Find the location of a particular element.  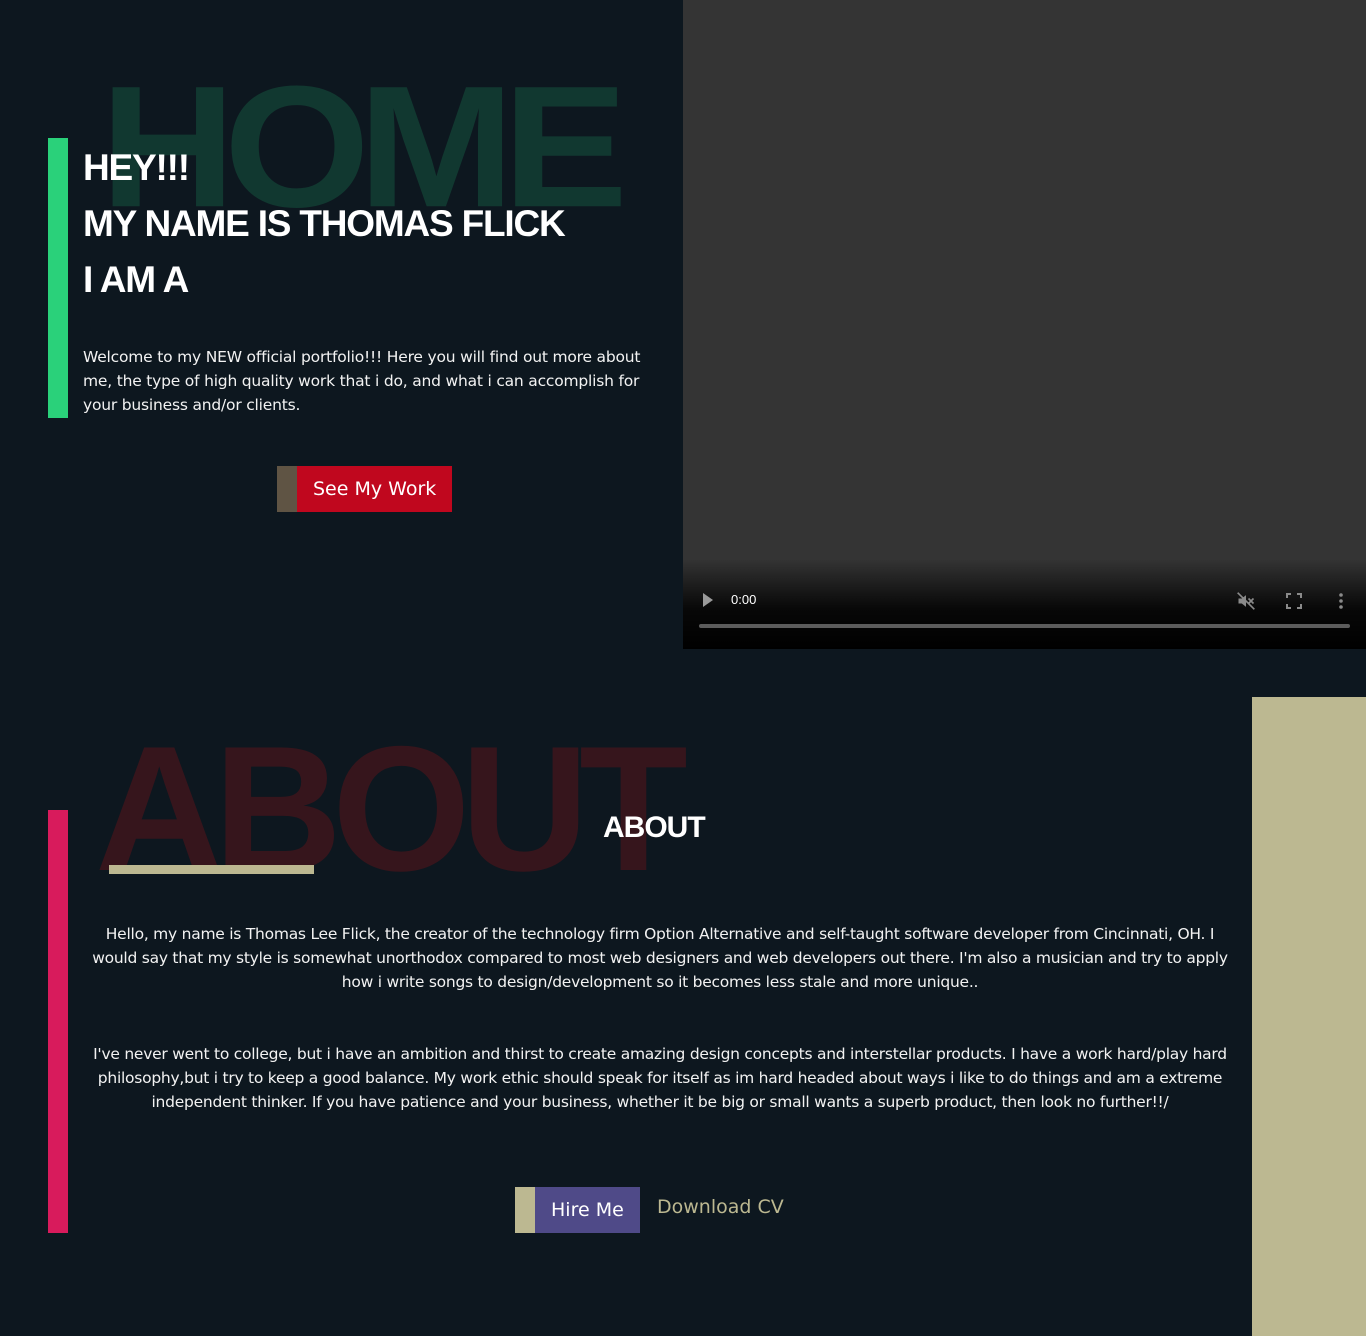

more-icon is located at coordinates (1341, 601).